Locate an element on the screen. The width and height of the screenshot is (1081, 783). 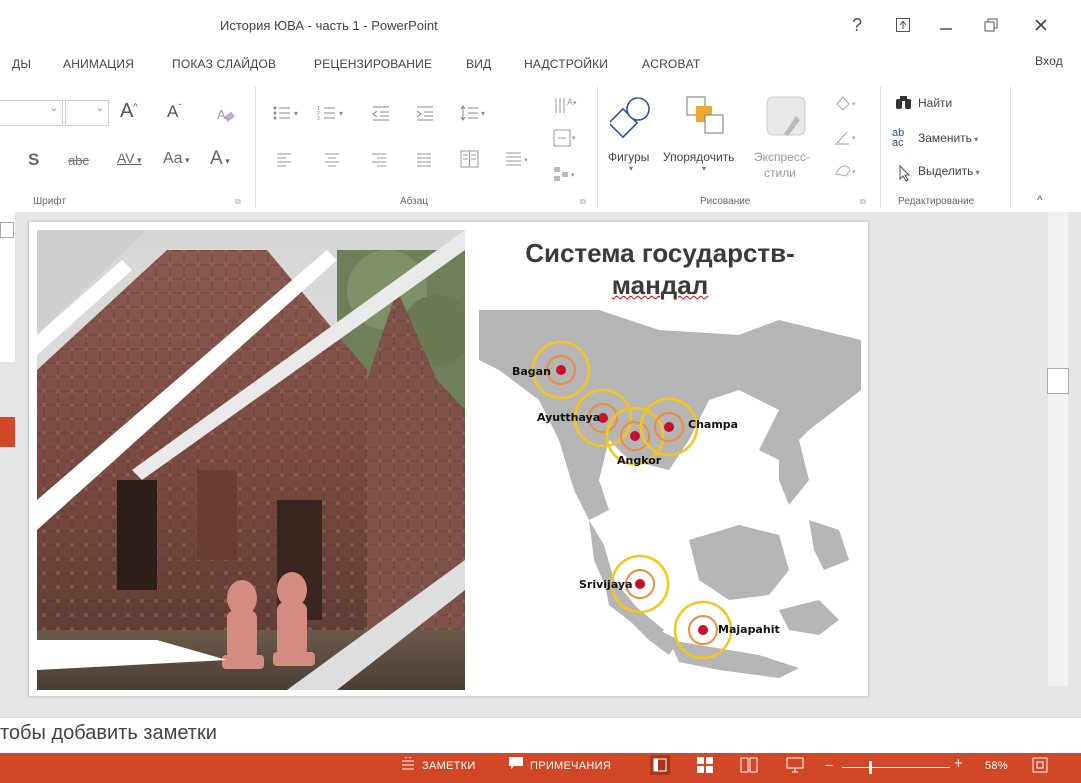
paragraph-distribute-icon: ▾ is located at coordinates (519, 161).